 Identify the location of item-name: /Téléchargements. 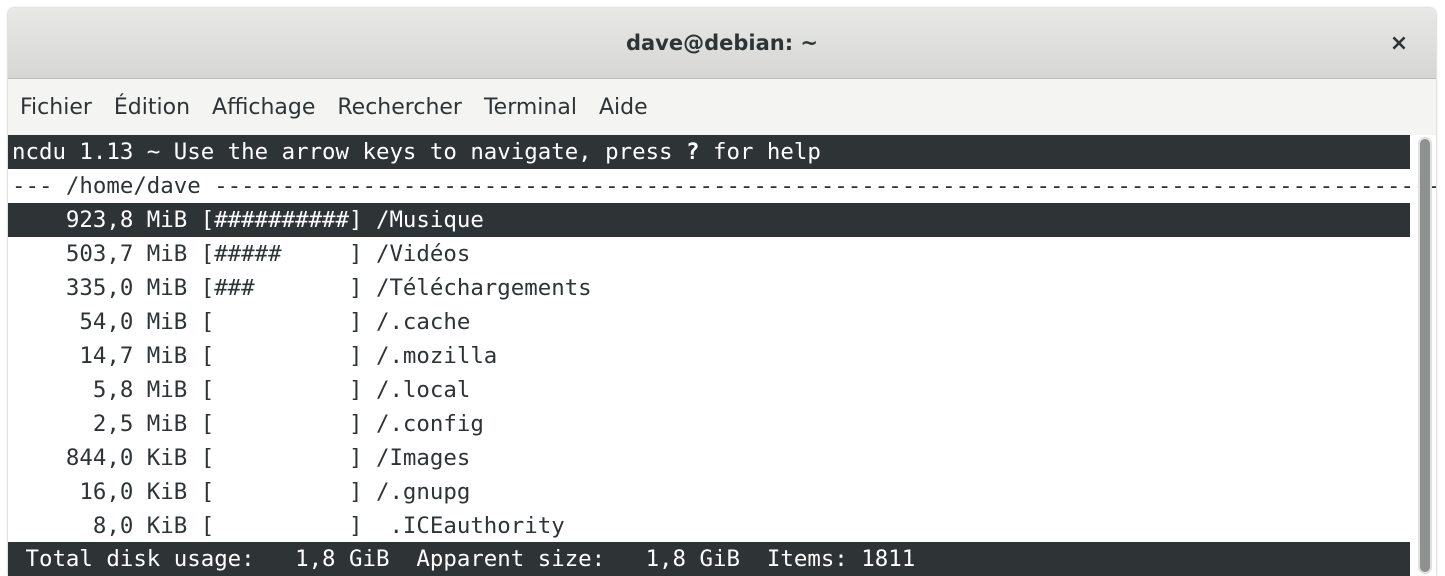
(483, 288).